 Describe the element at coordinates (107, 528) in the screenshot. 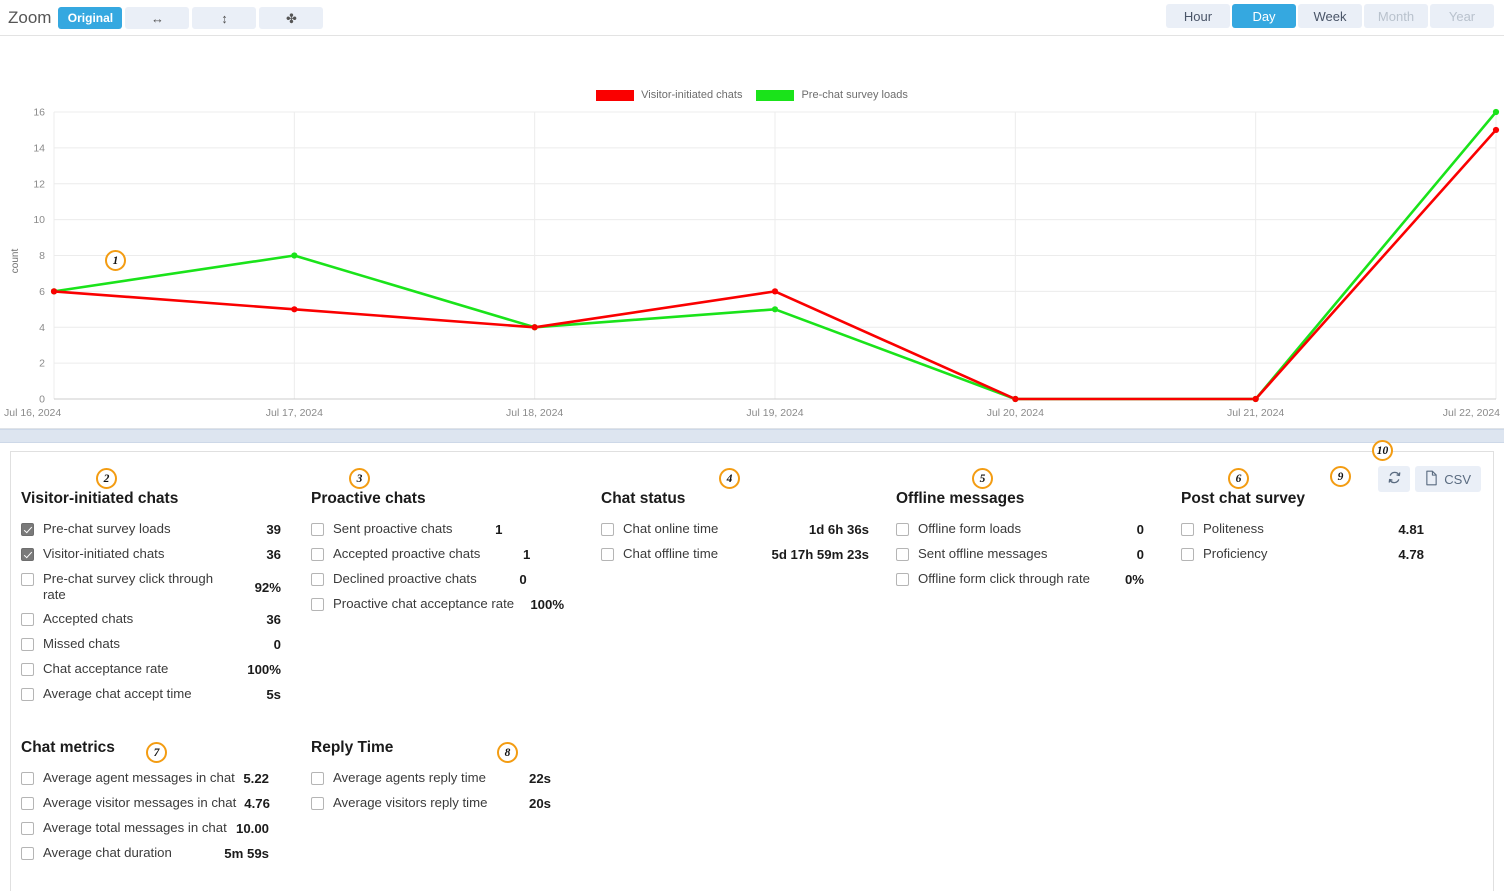

I see `metric-label: Pre-chat survey loads` at that location.